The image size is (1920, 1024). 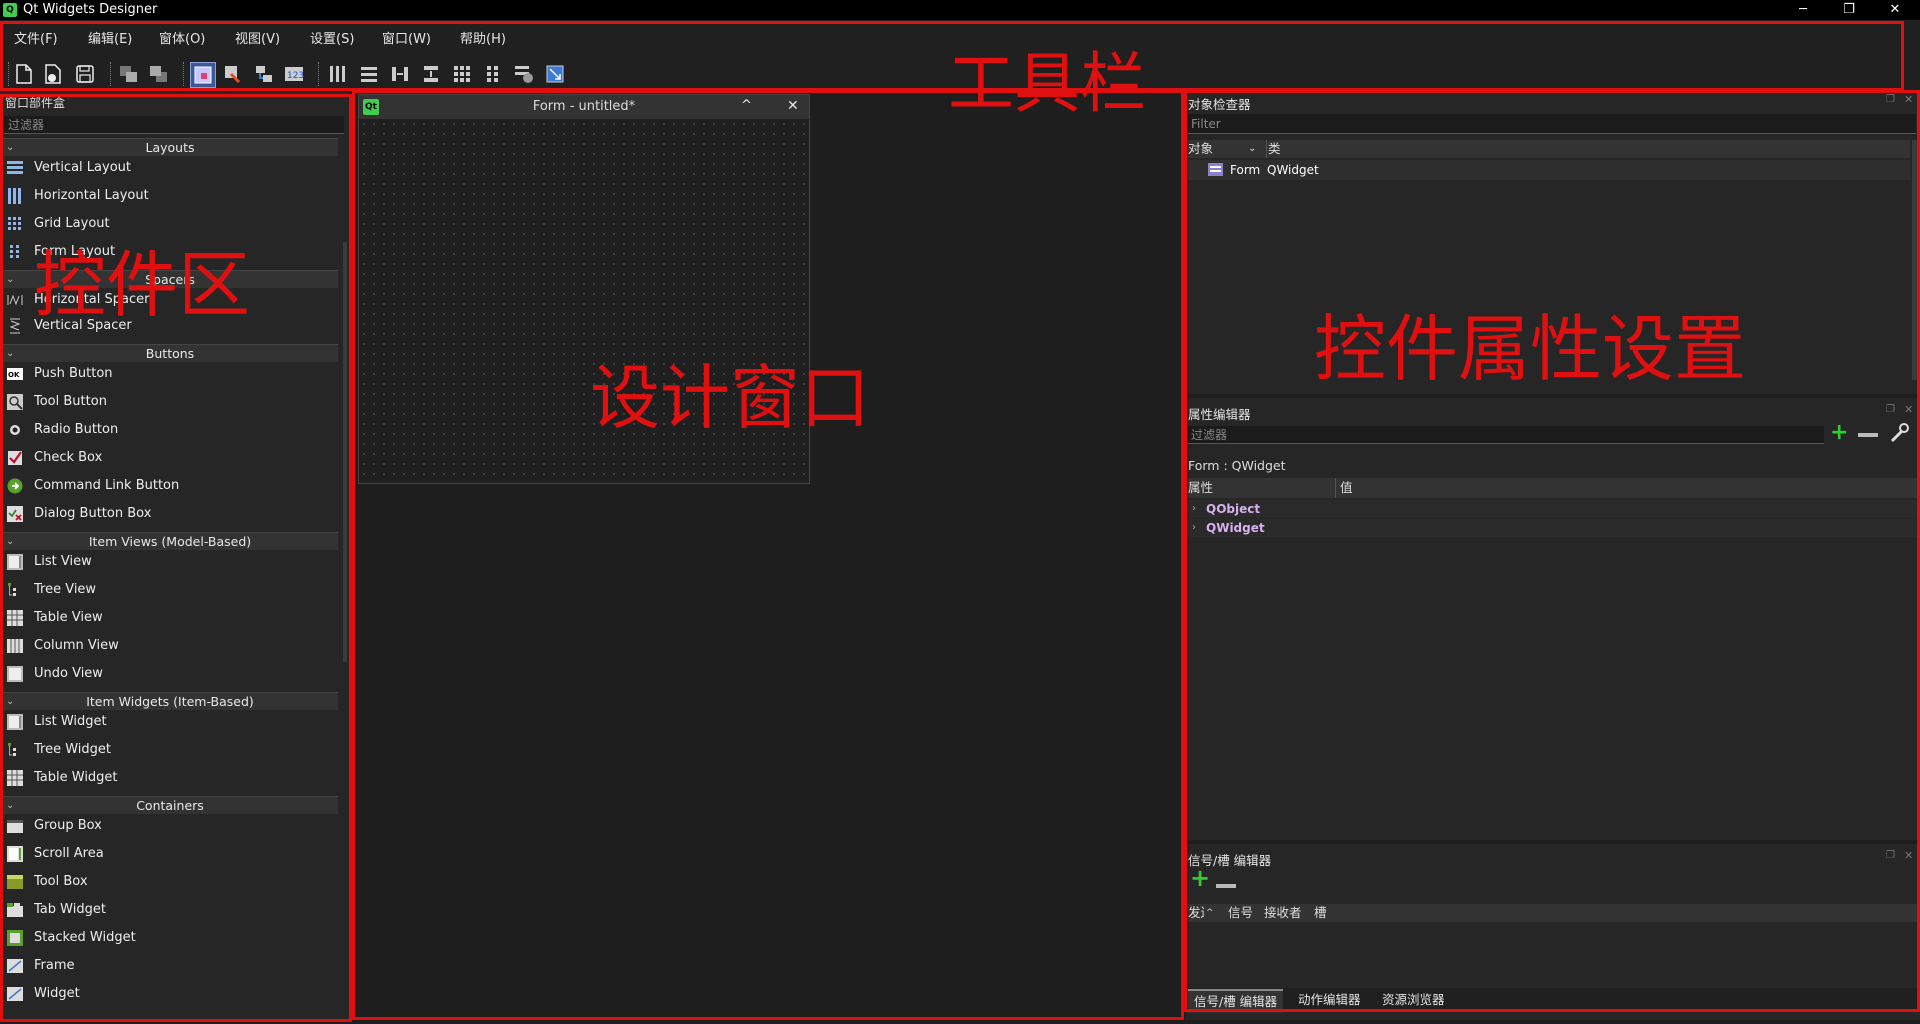 What do you see at coordinates (170, 224) in the screenshot?
I see `widget-grid-layout: Grid Layout` at bounding box center [170, 224].